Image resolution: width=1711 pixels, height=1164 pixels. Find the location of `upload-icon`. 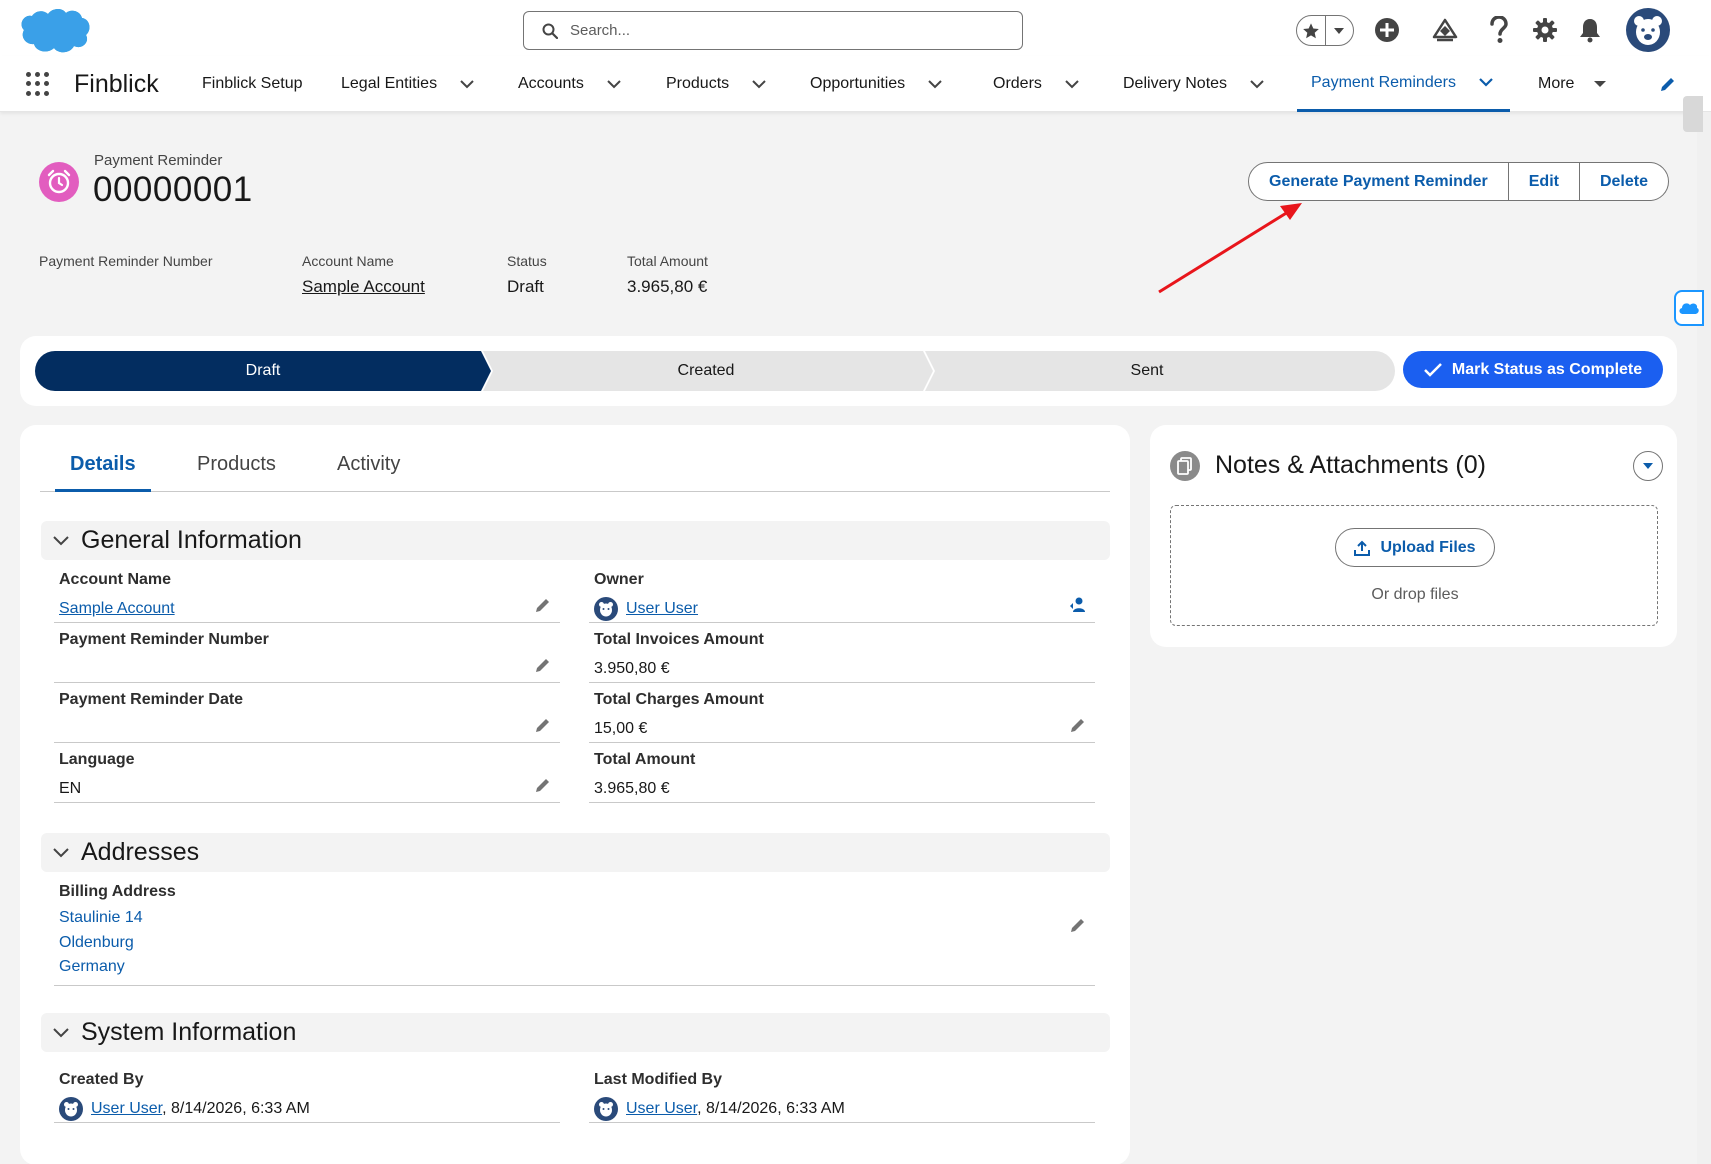

upload-icon is located at coordinates (1362, 548).